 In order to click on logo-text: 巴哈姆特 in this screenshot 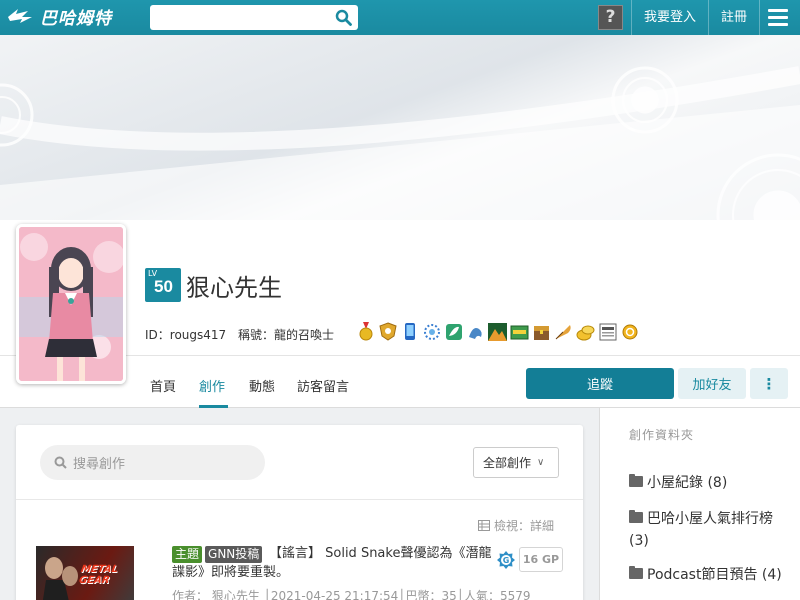, I will do `click(76, 19)`.